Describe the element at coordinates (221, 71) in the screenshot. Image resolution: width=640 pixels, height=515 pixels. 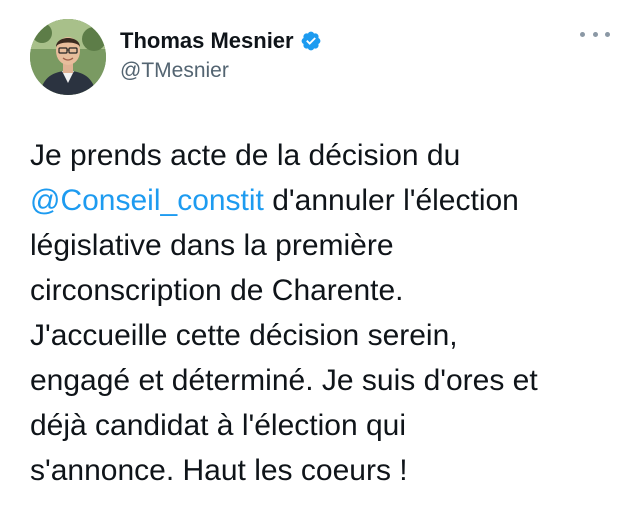
I see `user-handle: @TMesnier` at that location.